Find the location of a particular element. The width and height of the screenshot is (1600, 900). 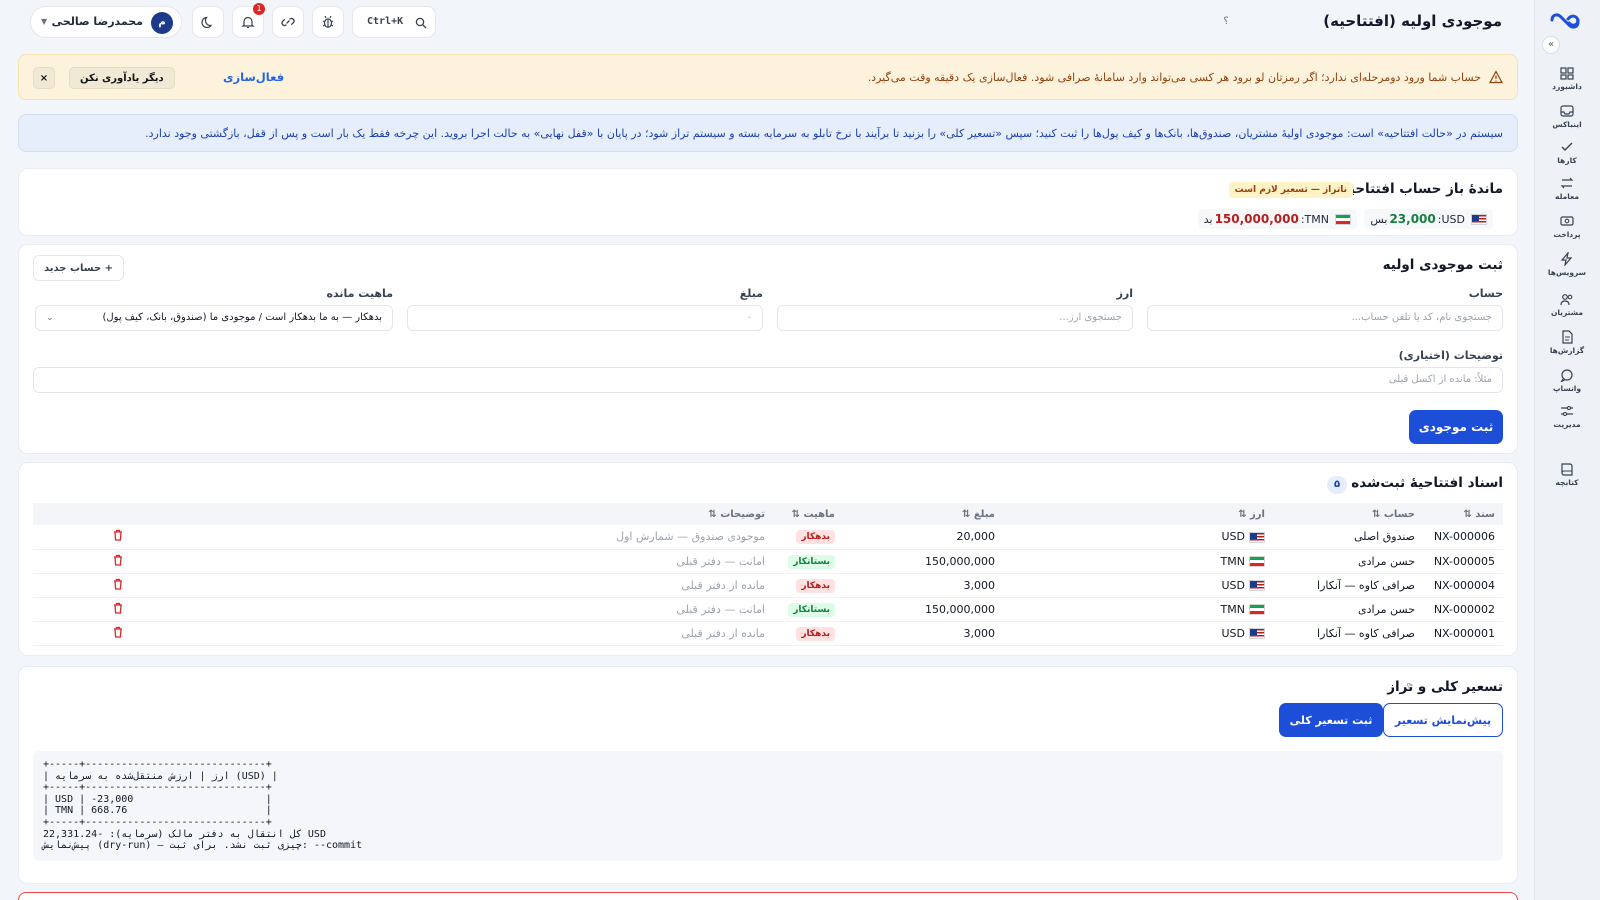

bolt-icon is located at coordinates (1566, 259).